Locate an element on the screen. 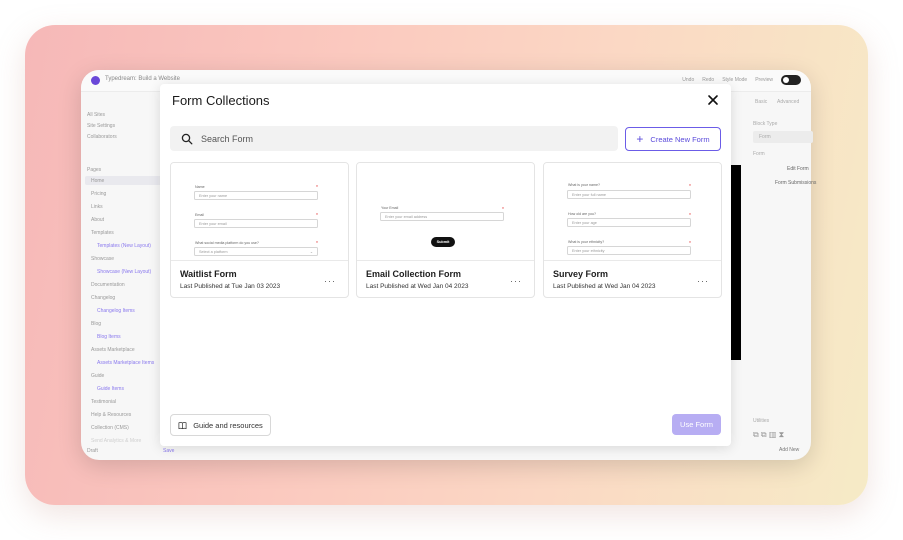 The image size is (903, 540). sidebar-item-page: About is located at coordinates (97, 220).